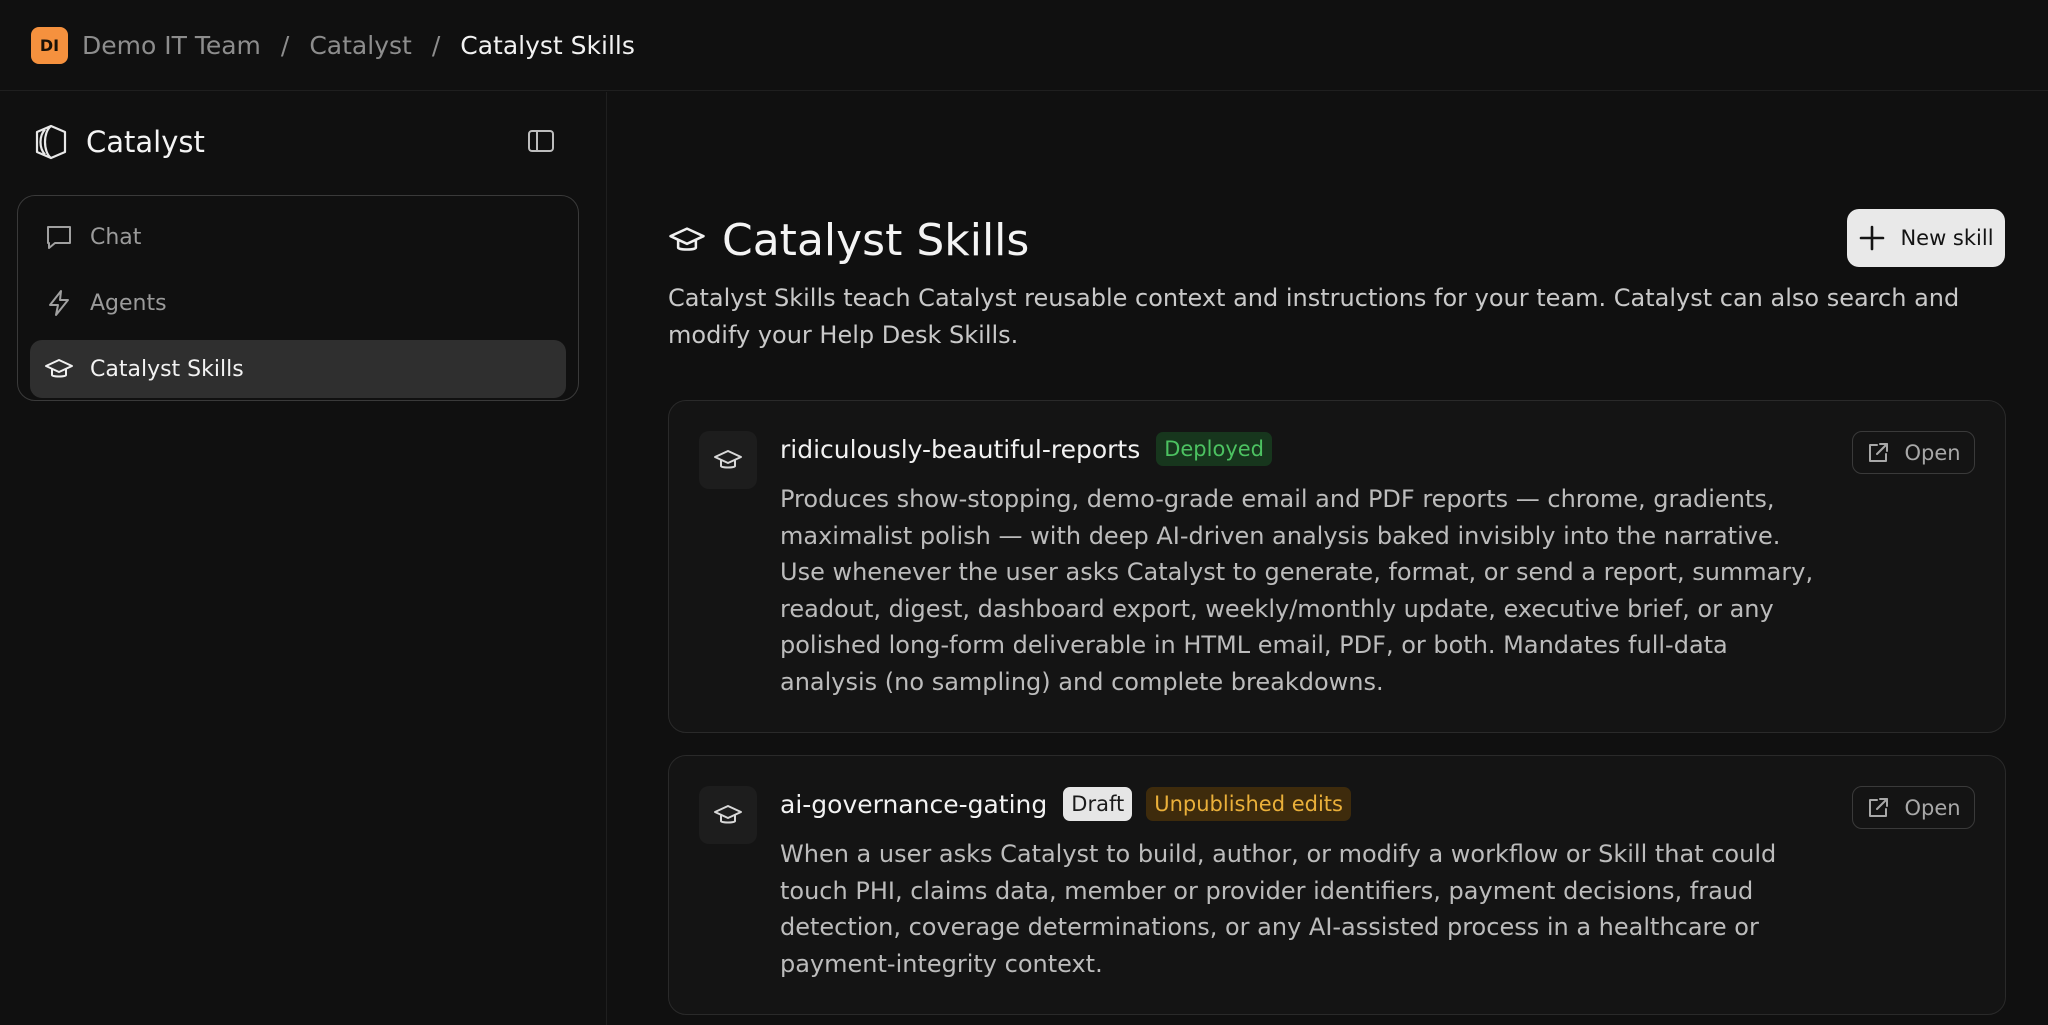 This screenshot has width=2048, height=1025. Describe the element at coordinates (914, 804) in the screenshot. I see `skill-name: ai-governance-gating` at that location.